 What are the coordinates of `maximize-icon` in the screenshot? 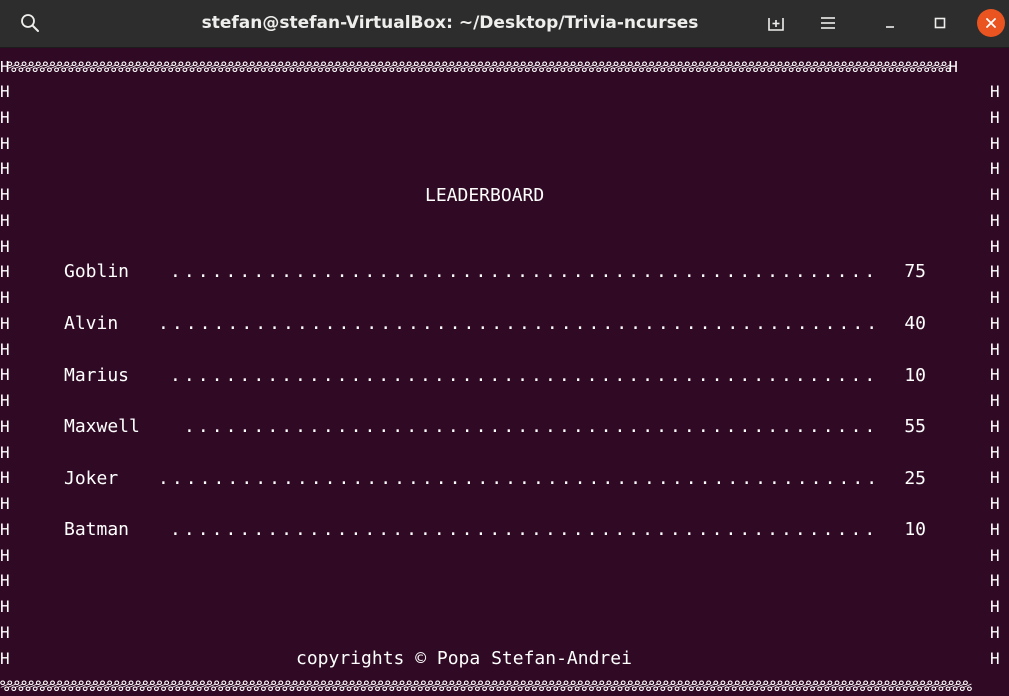 It's located at (940, 23).